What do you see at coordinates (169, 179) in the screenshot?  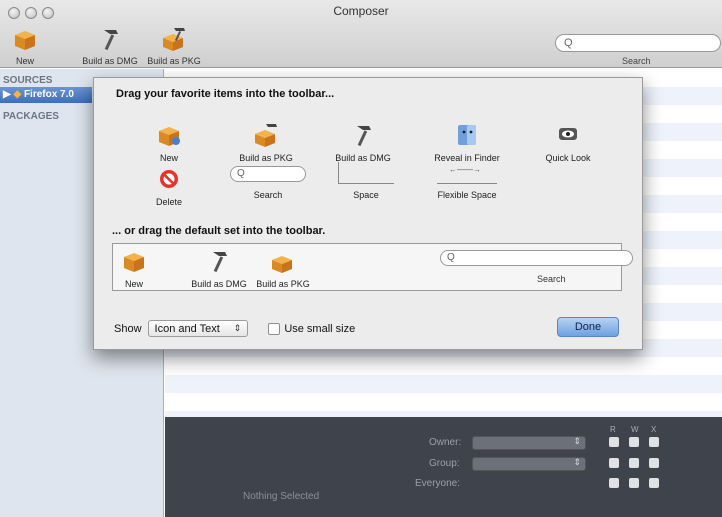 I see `delete-icon` at bounding box center [169, 179].